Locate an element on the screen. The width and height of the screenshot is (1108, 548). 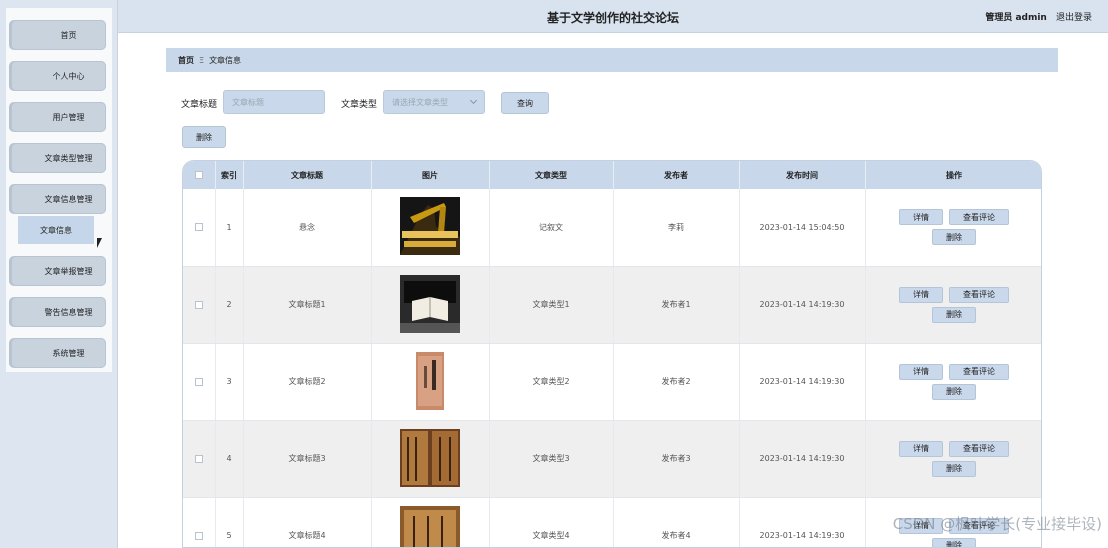
breadcrumb: 首页 Ξ 文章信息 is located at coordinates (612, 60).